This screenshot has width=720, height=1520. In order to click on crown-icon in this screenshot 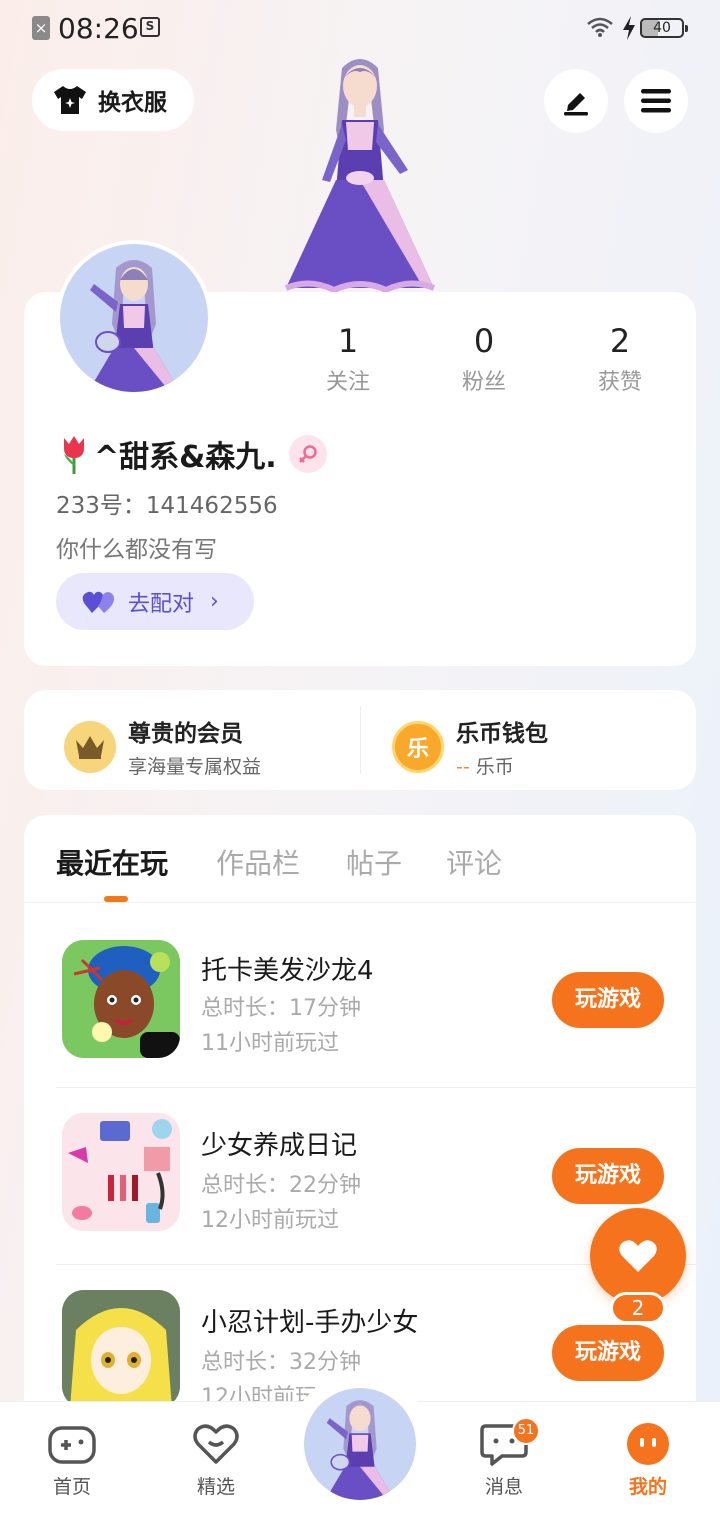, I will do `click(90, 746)`.